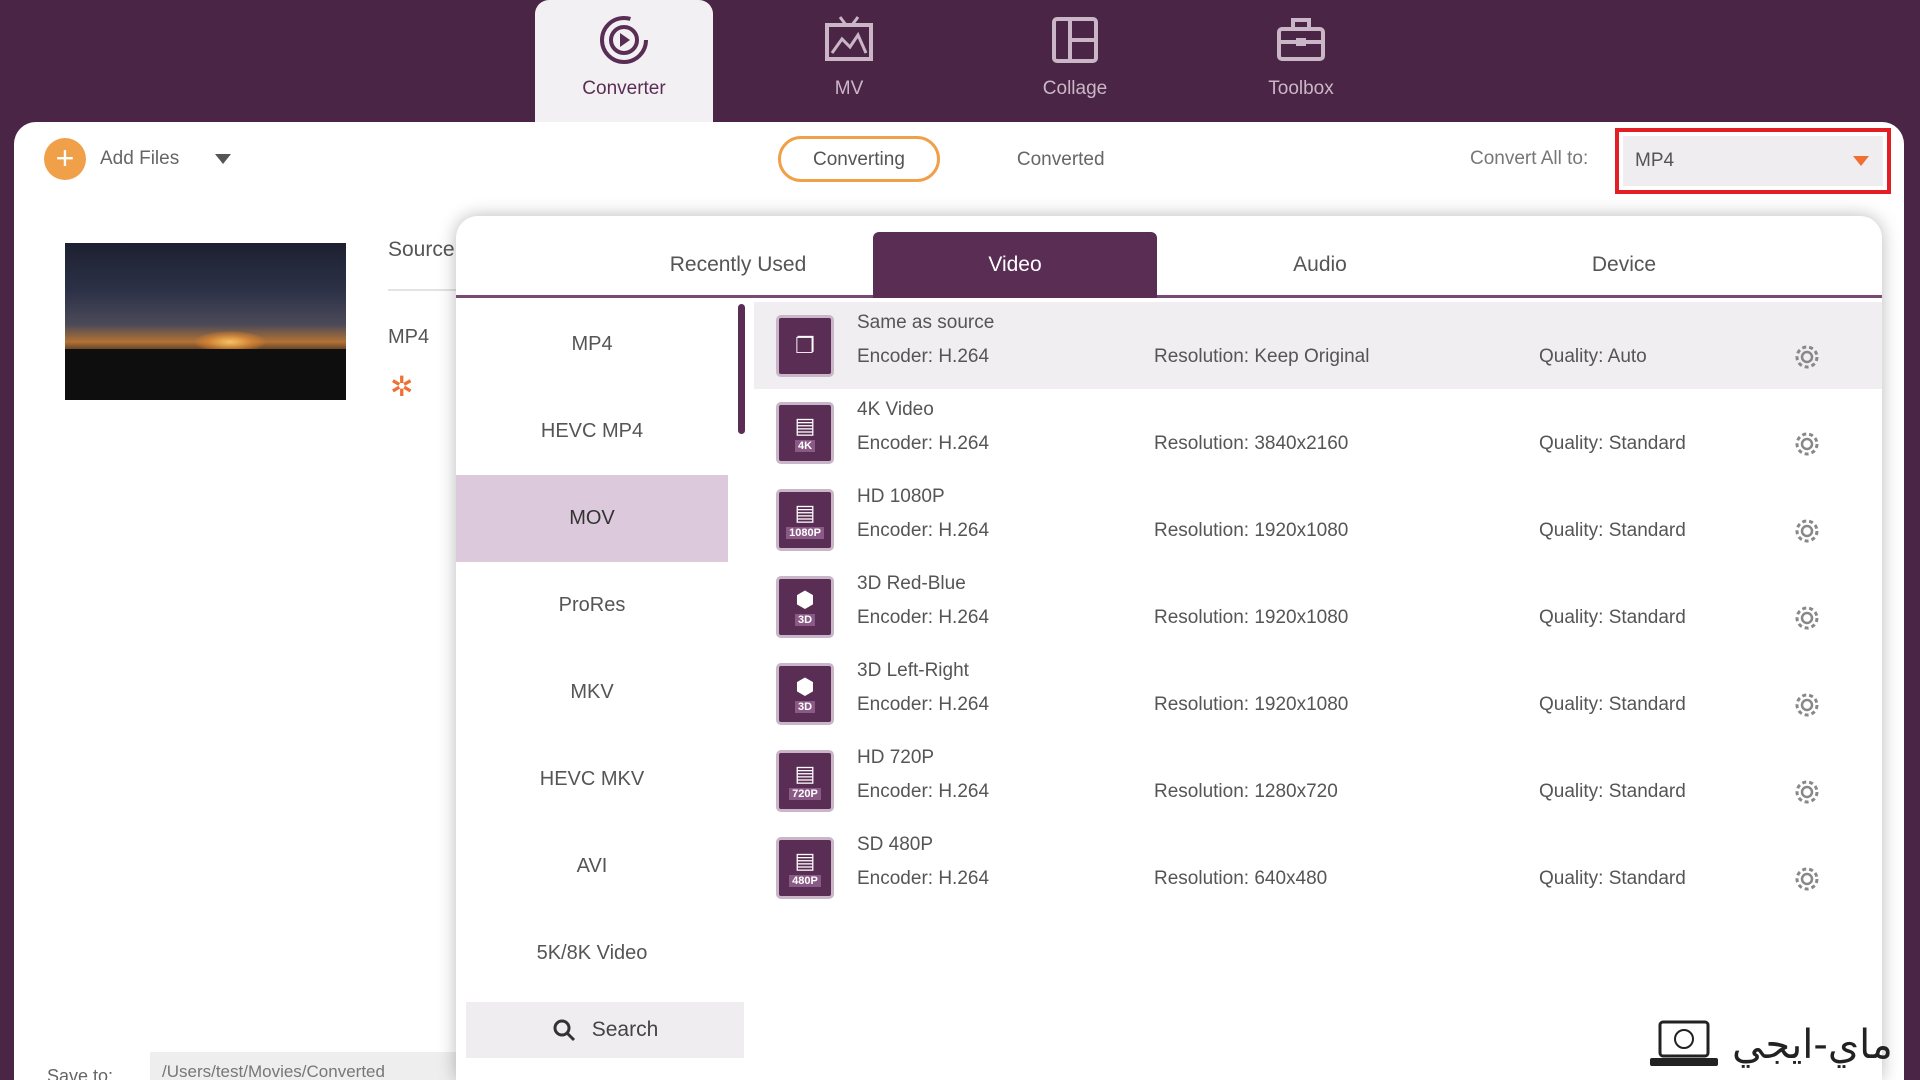 The width and height of the screenshot is (1920, 1080). I want to click on nav-tab-label: MV, so click(849, 88).